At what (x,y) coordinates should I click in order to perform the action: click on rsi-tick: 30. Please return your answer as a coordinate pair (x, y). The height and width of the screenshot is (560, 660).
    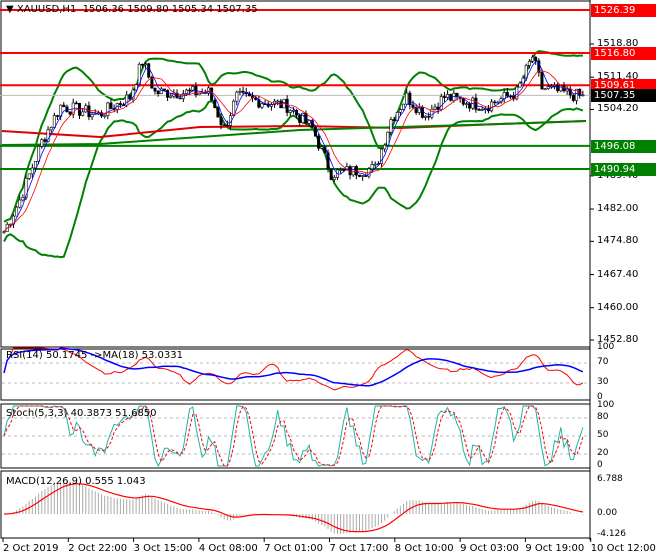
    Looking at the image, I should click on (603, 382).